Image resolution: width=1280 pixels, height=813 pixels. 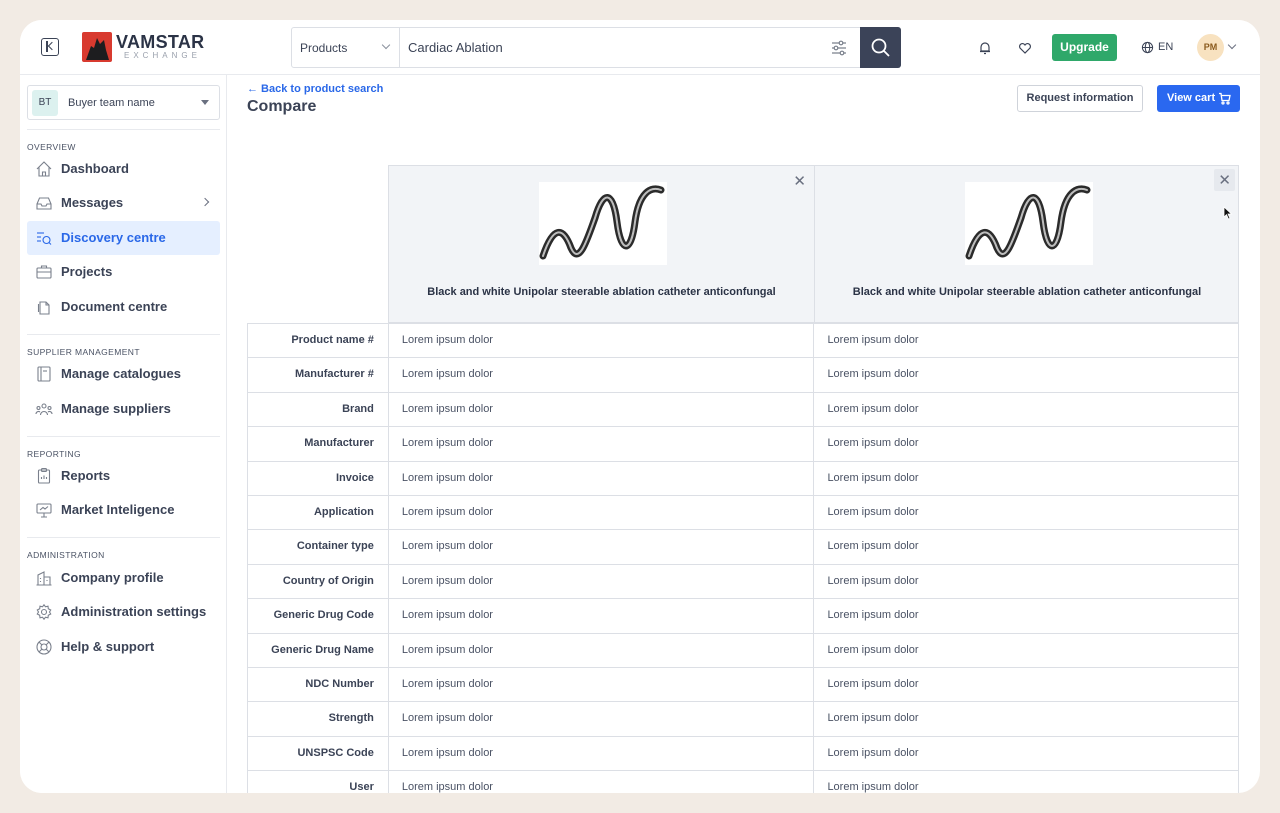 I want to click on search-category-select: Products, so click(x=346, y=47).